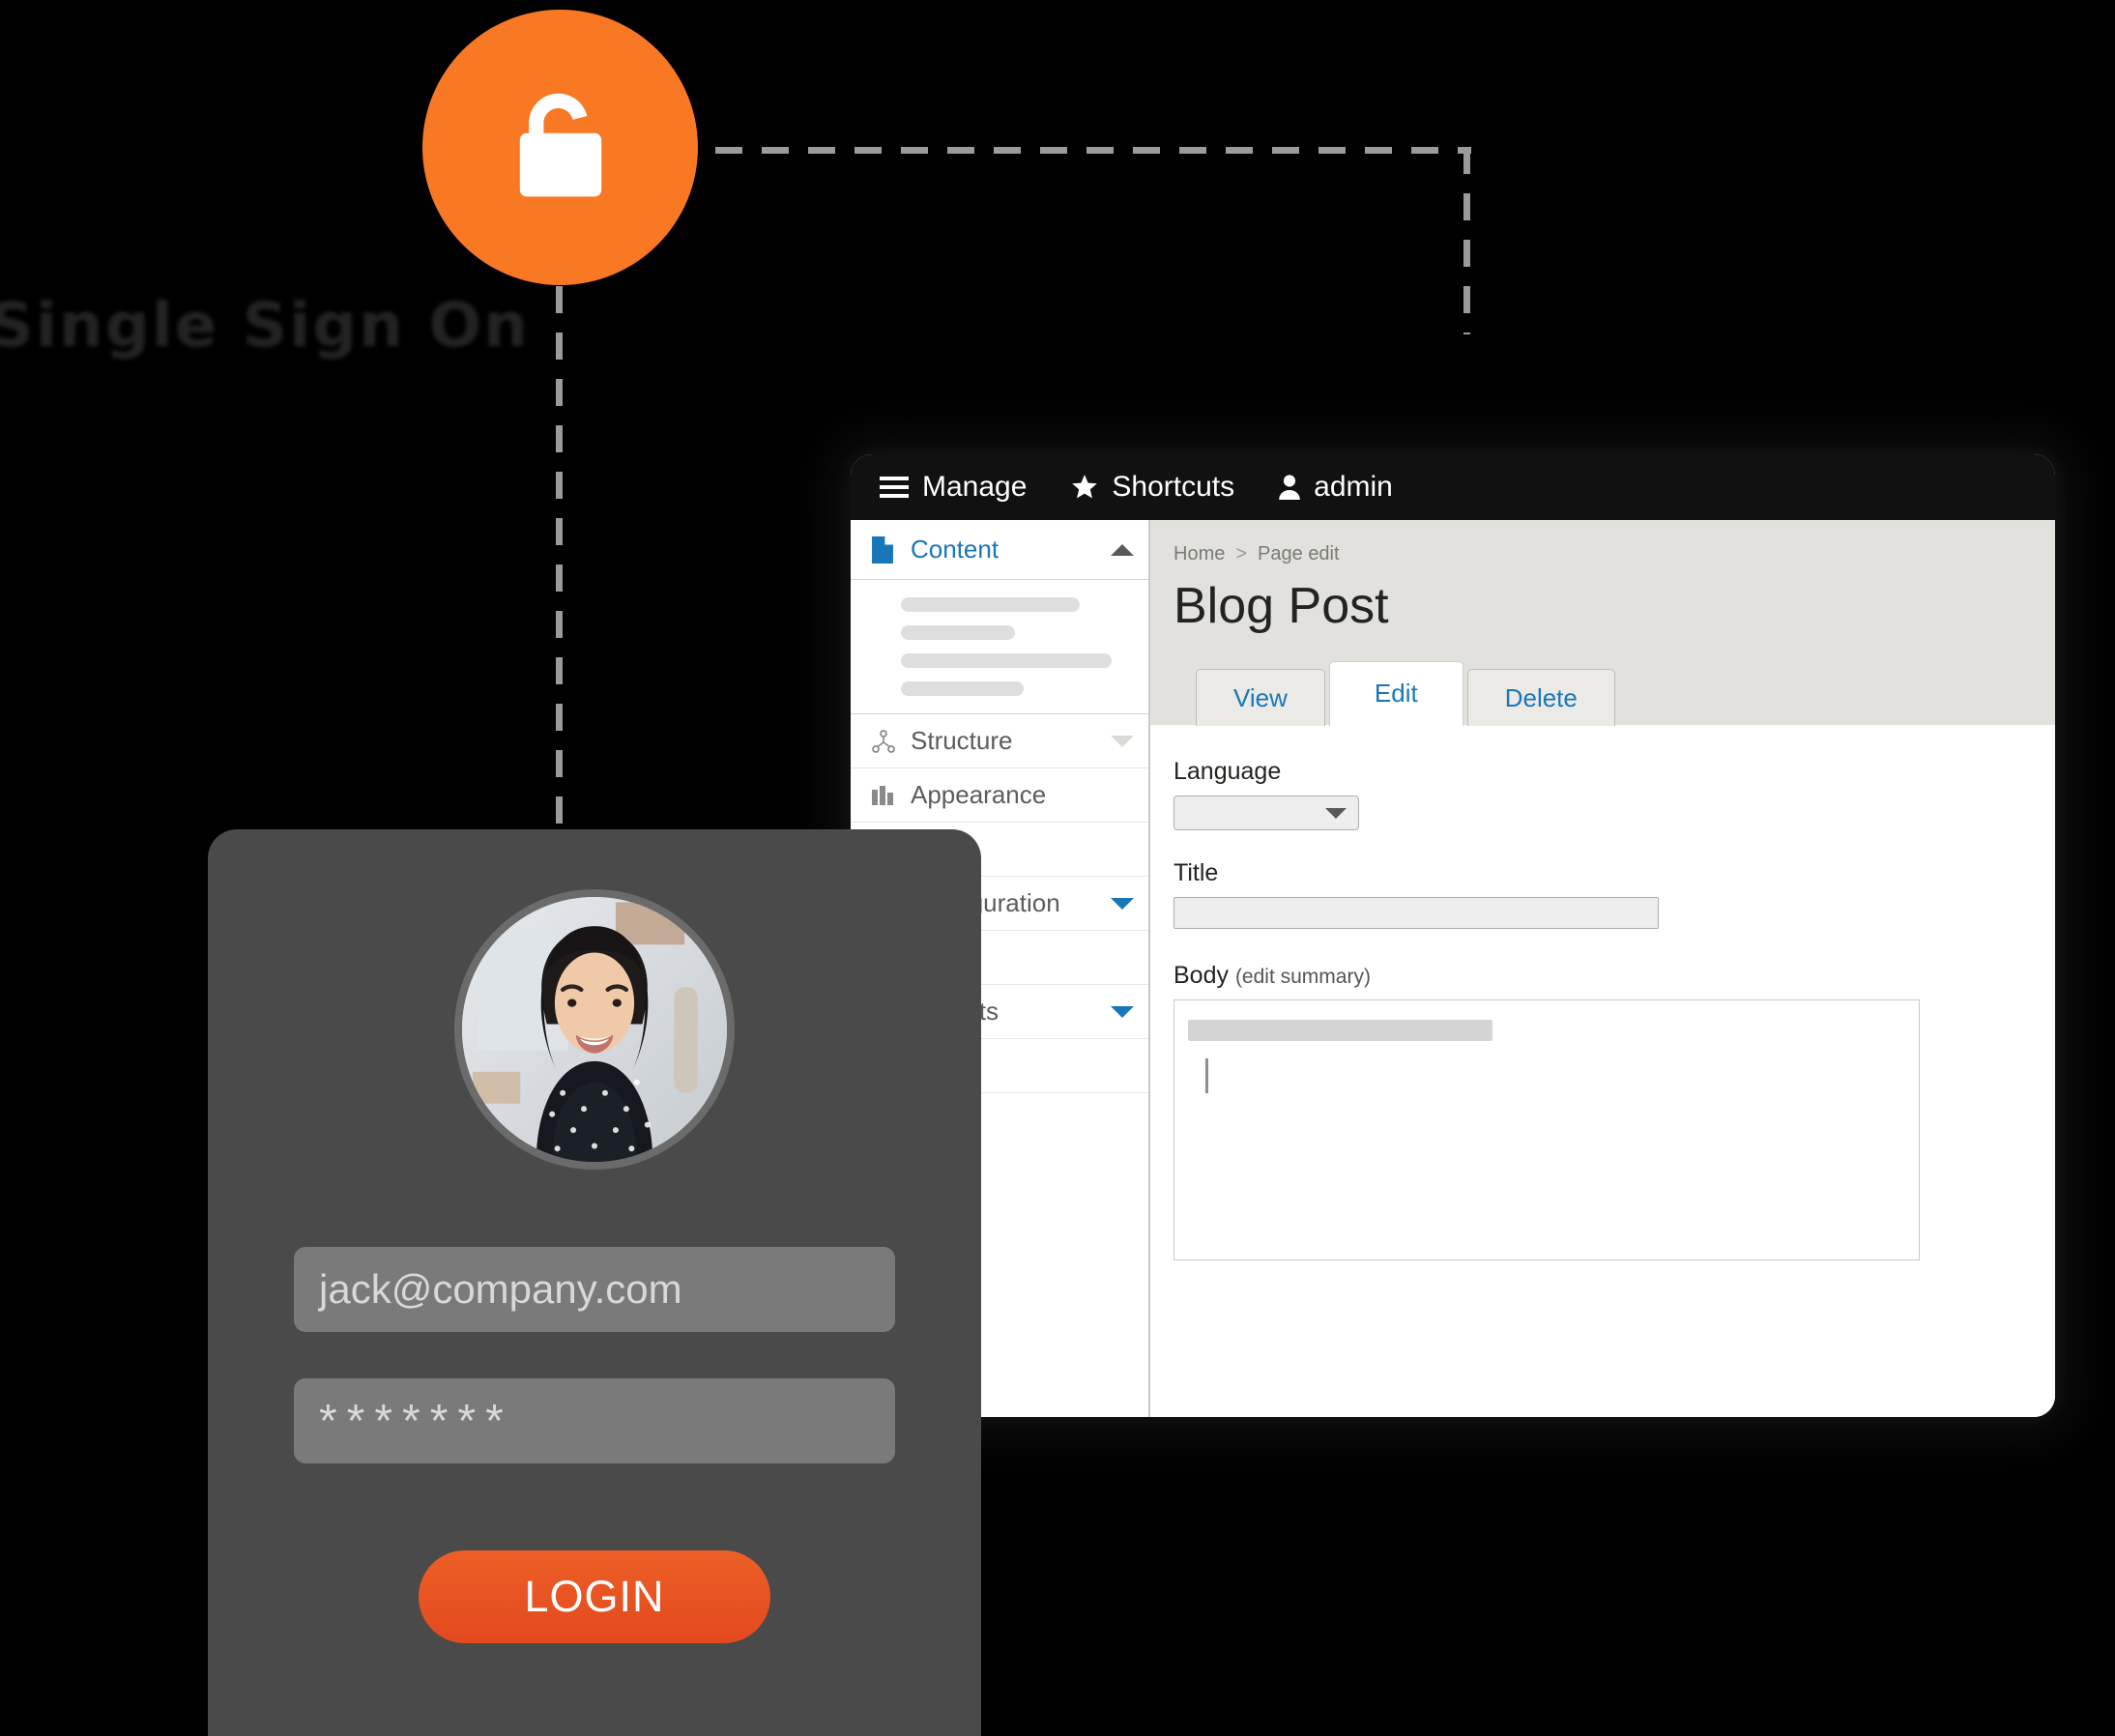  What do you see at coordinates (594, 1289) in the screenshot?
I see `email-field: jack@company.com` at bounding box center [594, 1289].